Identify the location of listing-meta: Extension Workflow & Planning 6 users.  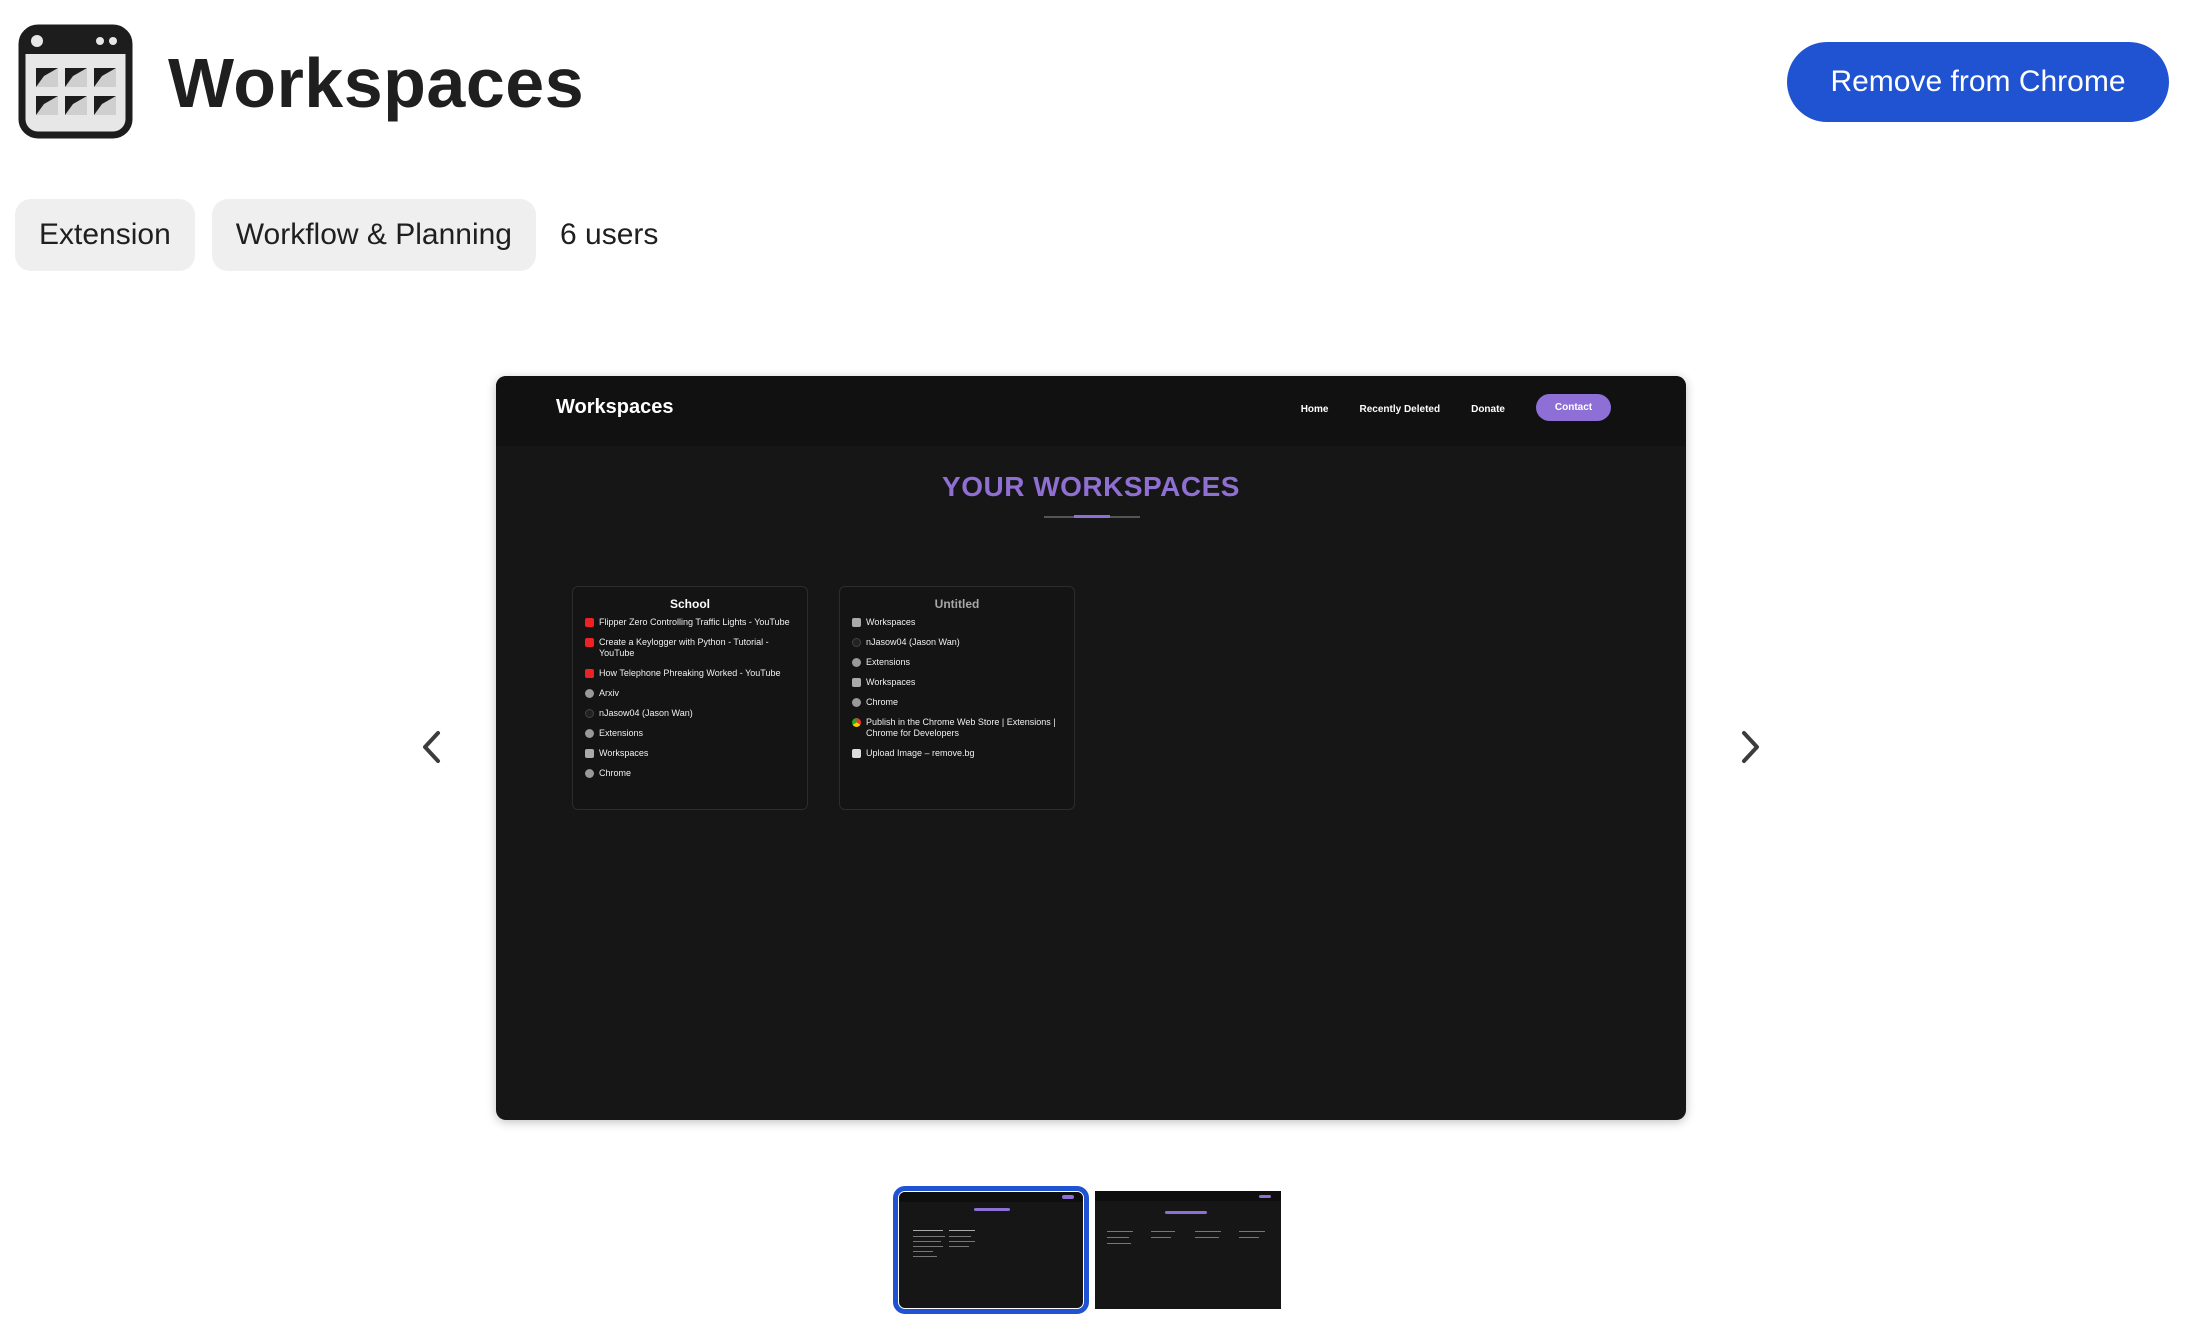
(336, 235).